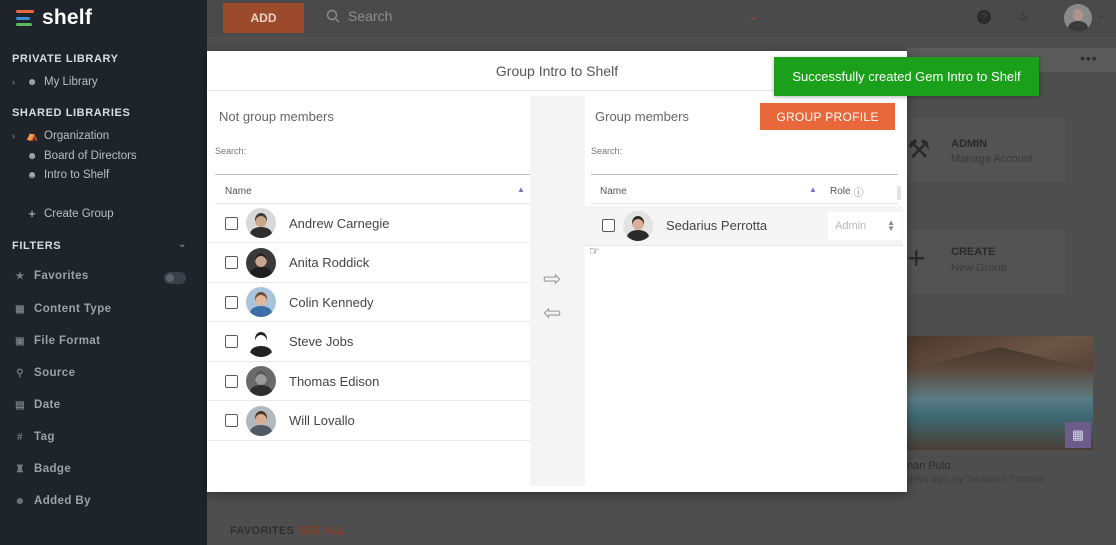 This screenshot has height=545, width=1116. What do you see at coordinates (322, 420) in the screenshot?
I see `member-name: Will Lovallo` at bounding box center [322, 420].